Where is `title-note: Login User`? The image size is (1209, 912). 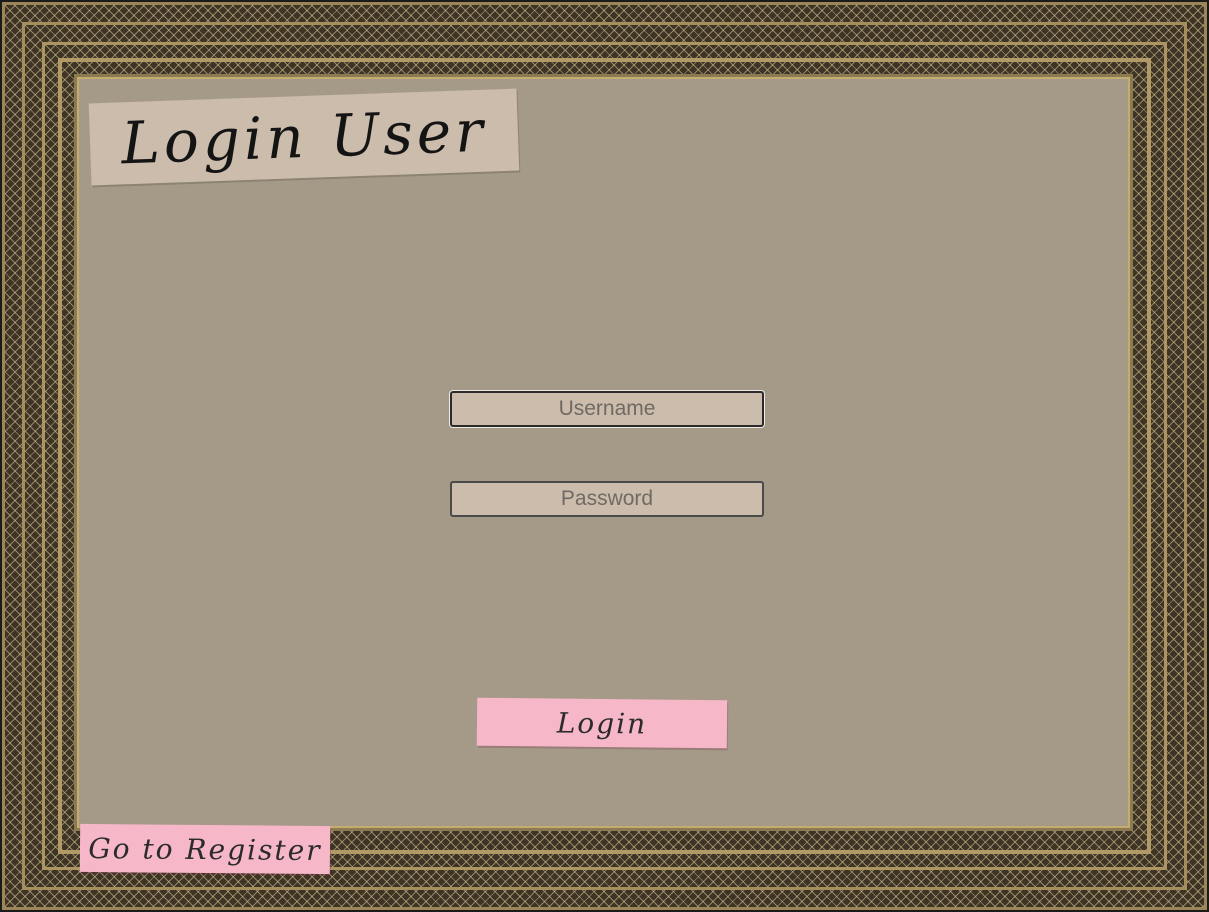
title-note: Login User is located at coordinates (304, 137).